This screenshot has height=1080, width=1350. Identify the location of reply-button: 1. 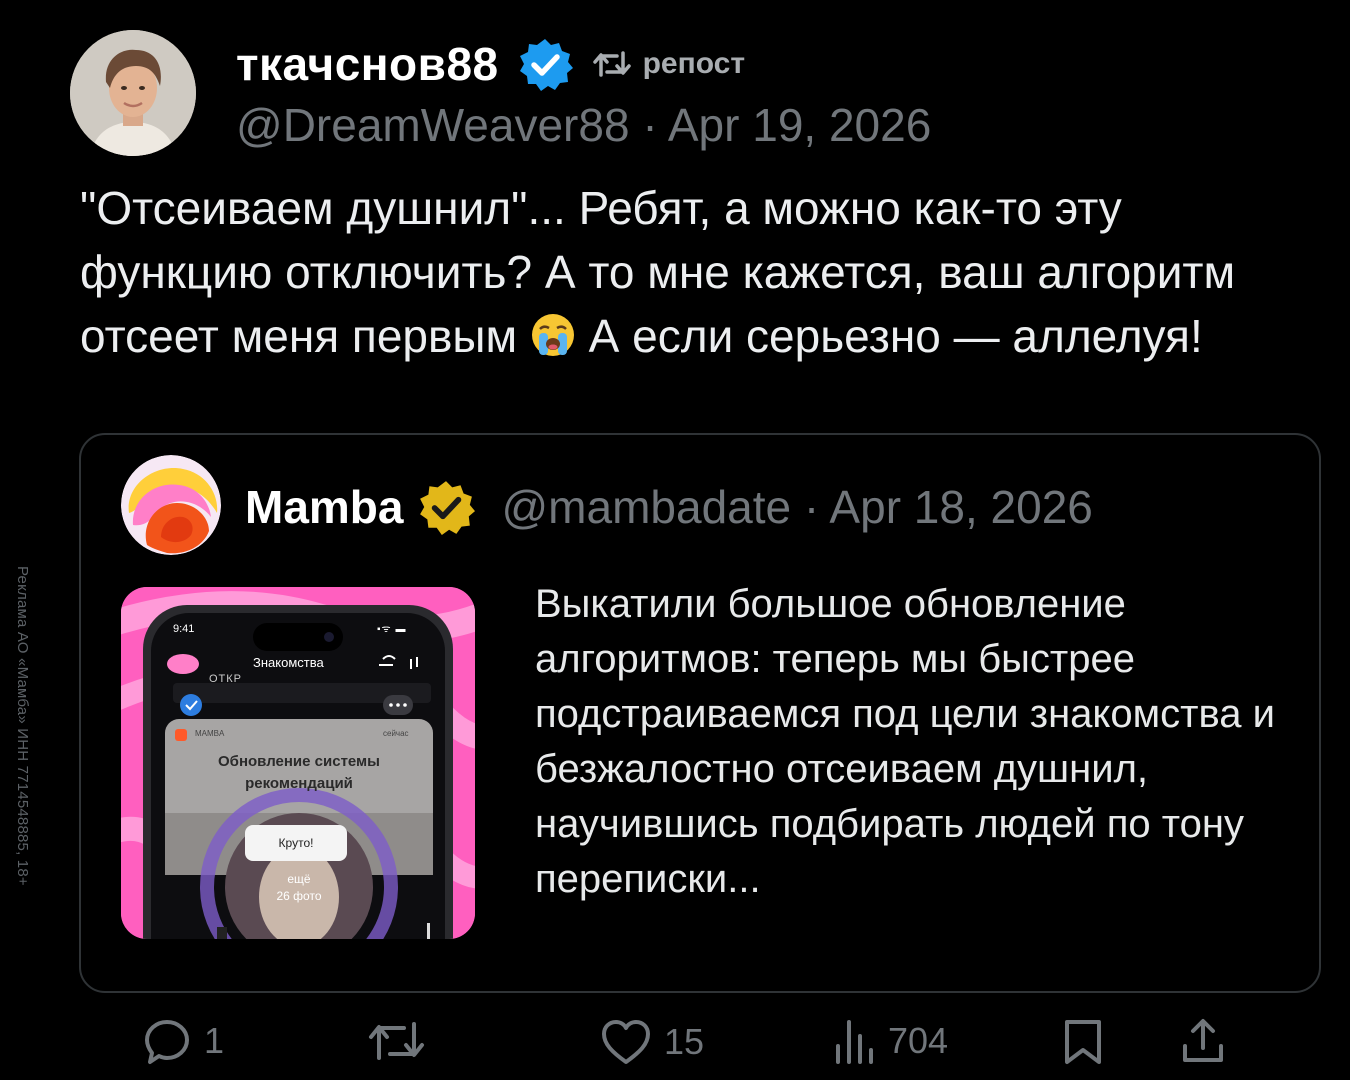
(183, 1041).